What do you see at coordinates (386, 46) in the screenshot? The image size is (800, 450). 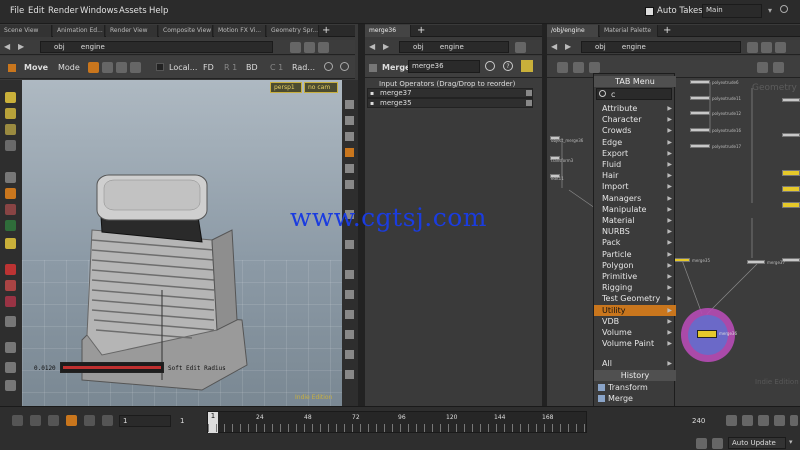 I see `mid-forward-icon: ▶` at bounding box center [386, 46].